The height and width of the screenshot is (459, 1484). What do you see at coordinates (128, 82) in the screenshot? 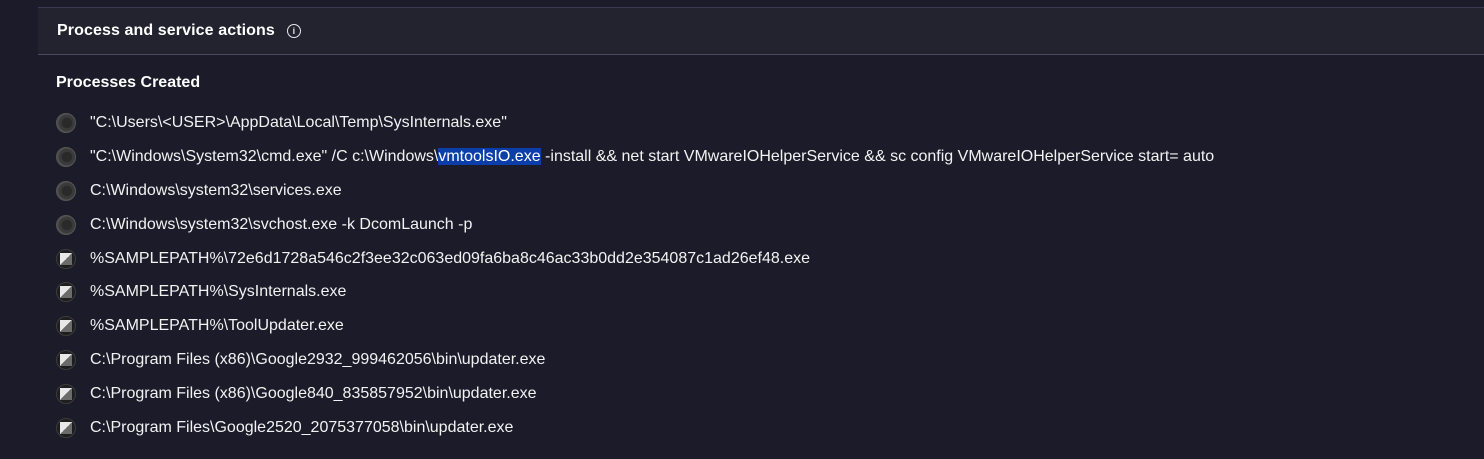
I see `processes-created-title: Processes Created` at bounding box center [128, 82].